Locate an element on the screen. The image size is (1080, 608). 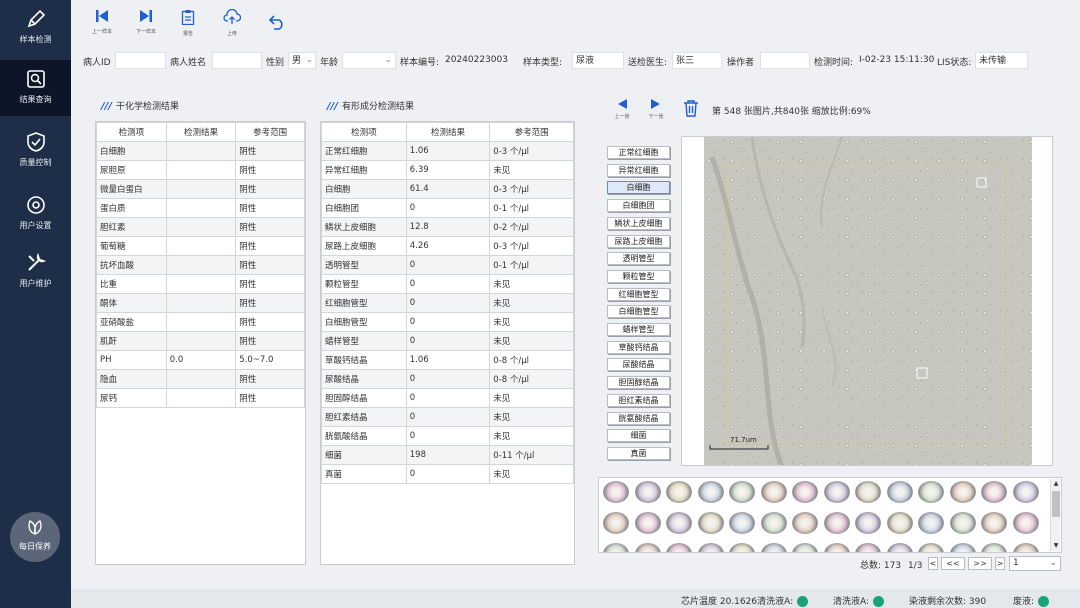
dry-chem-row: PH 0.0 5.0~7.0 is located at coordinates (200, 360).